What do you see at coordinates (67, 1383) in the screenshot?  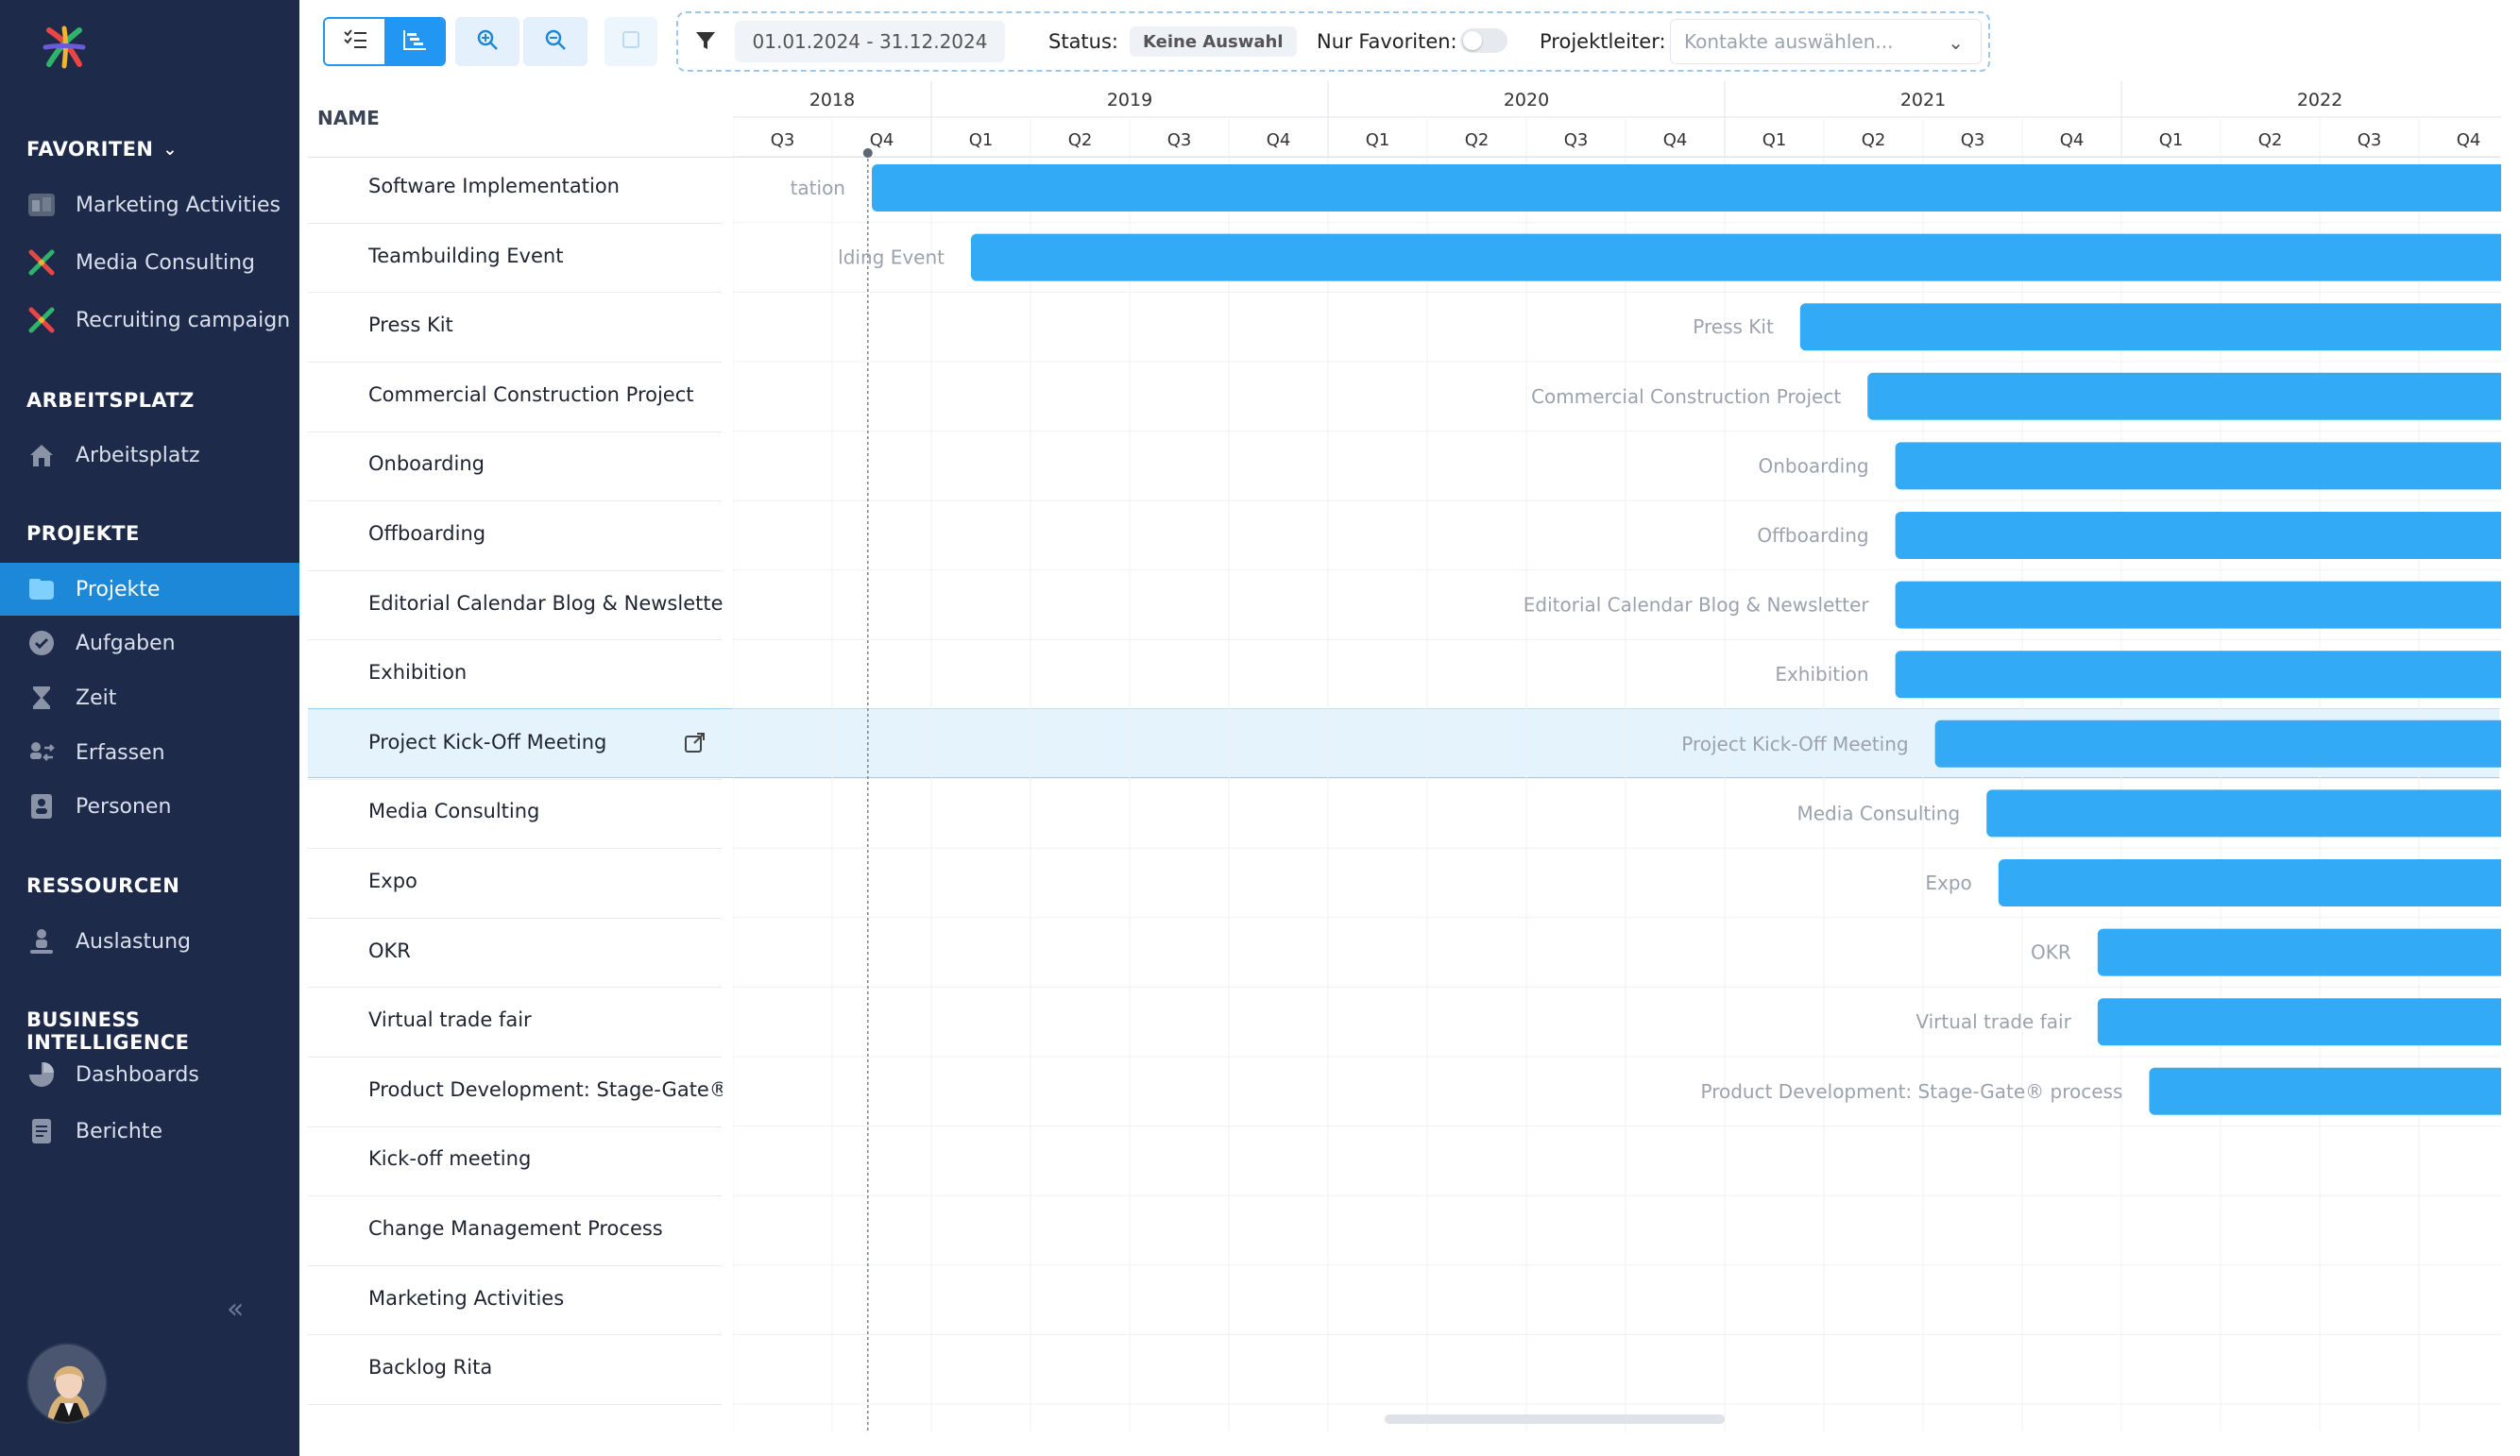 I see `user-avatar` at bounding box center [67, 1383].